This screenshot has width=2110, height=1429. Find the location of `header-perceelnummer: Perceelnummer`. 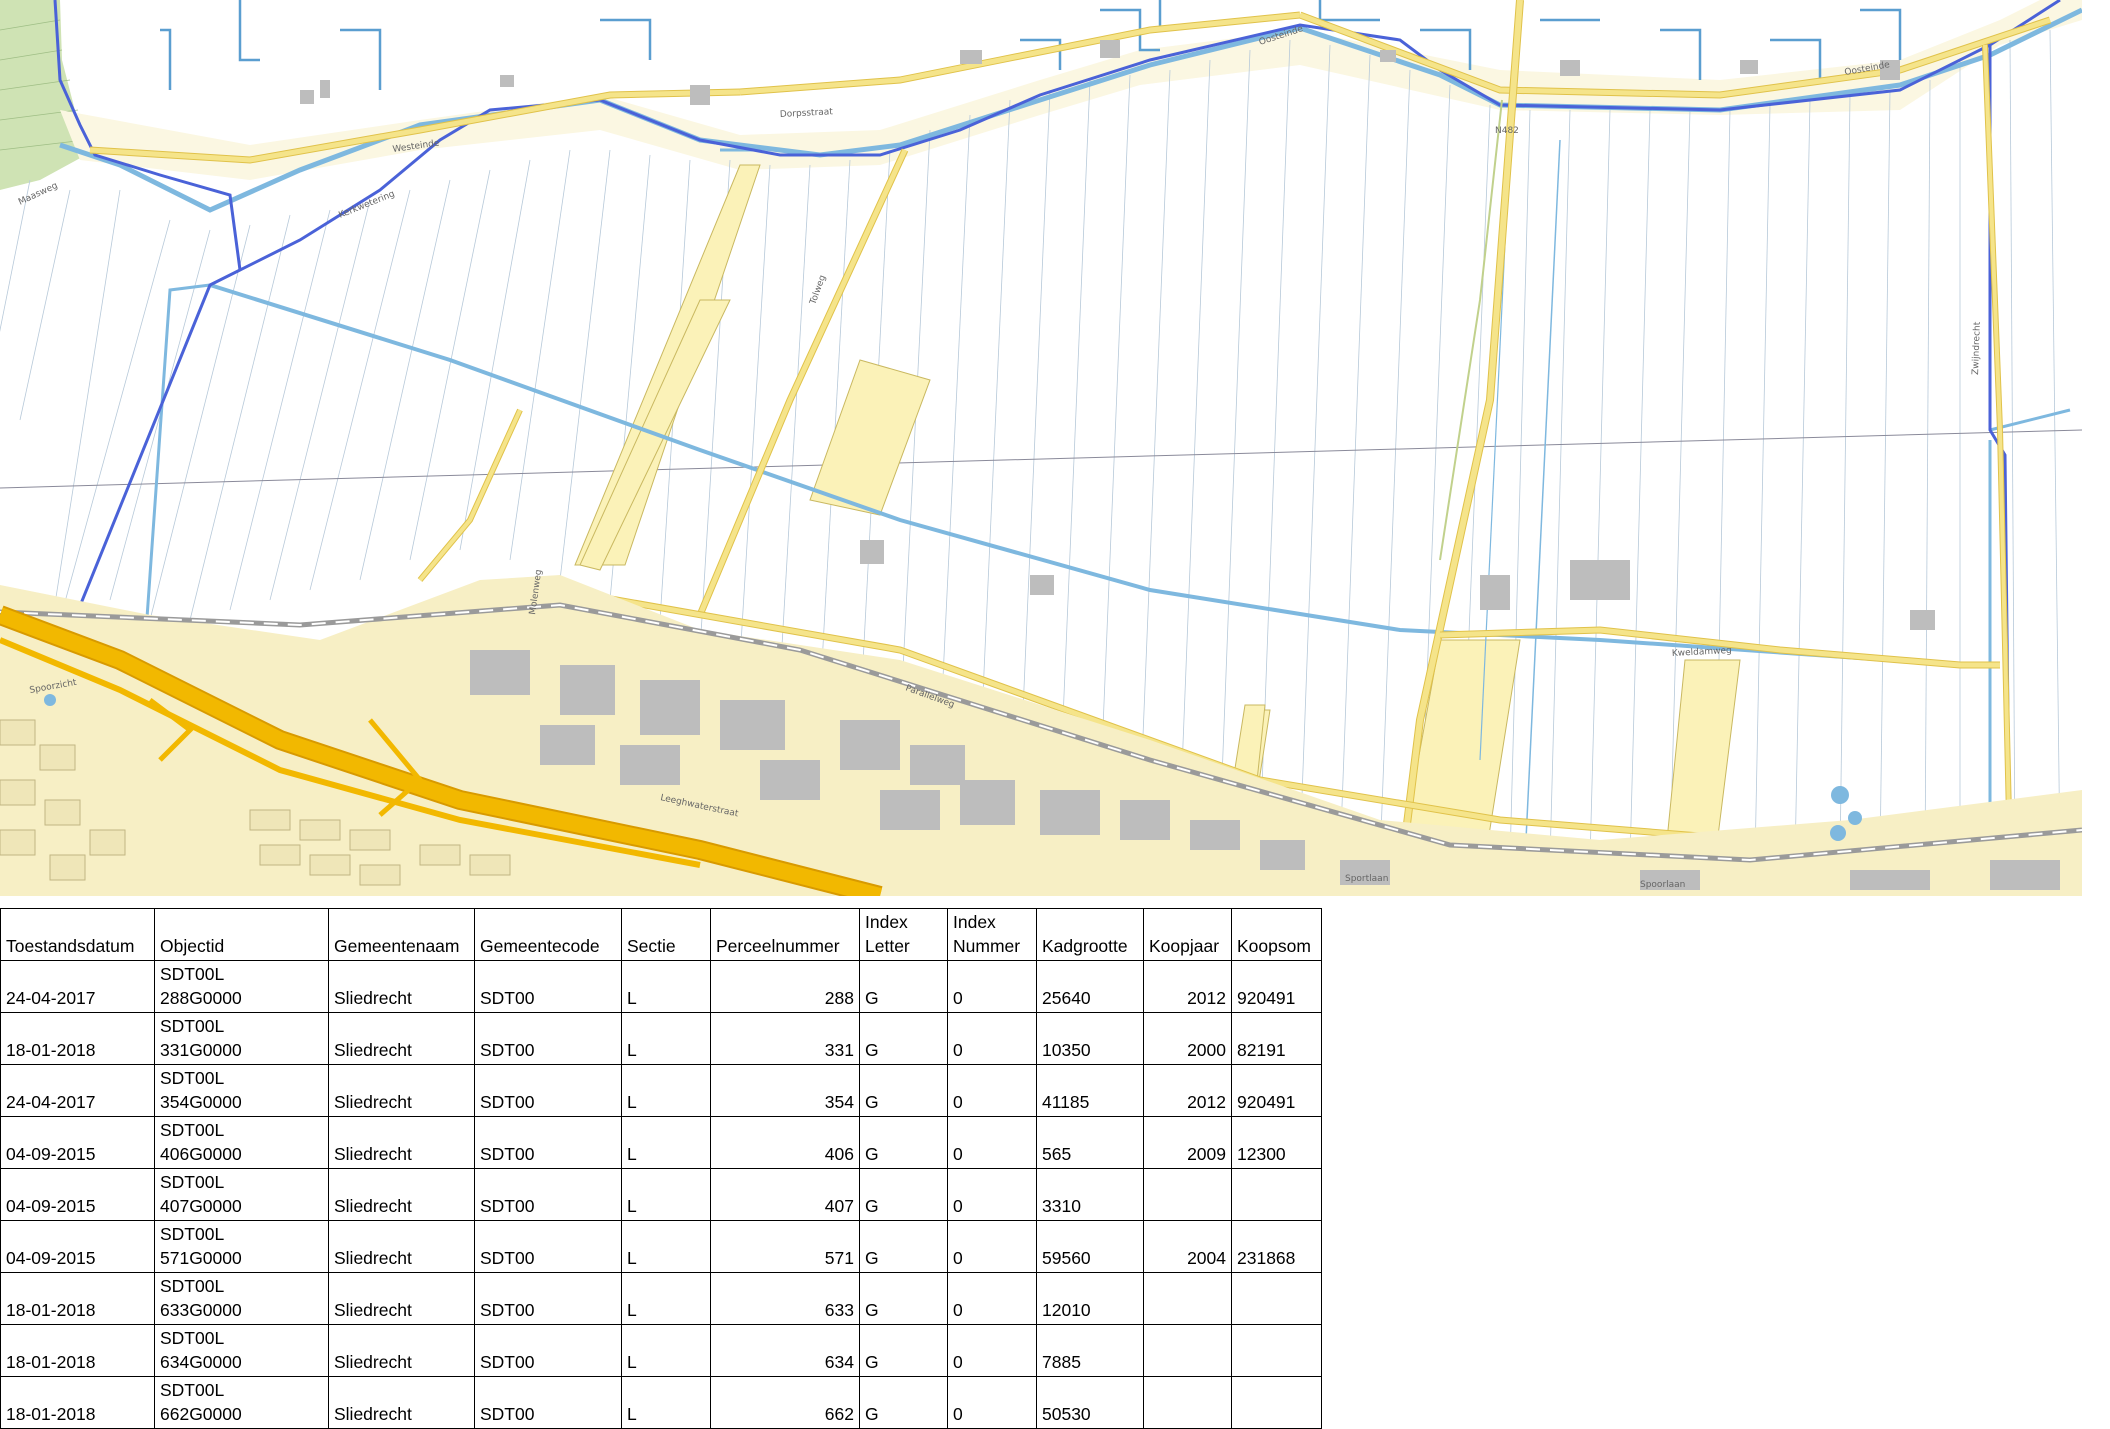

header-perceelnummer: Perceelnummer is located at coordinates (785, 934).